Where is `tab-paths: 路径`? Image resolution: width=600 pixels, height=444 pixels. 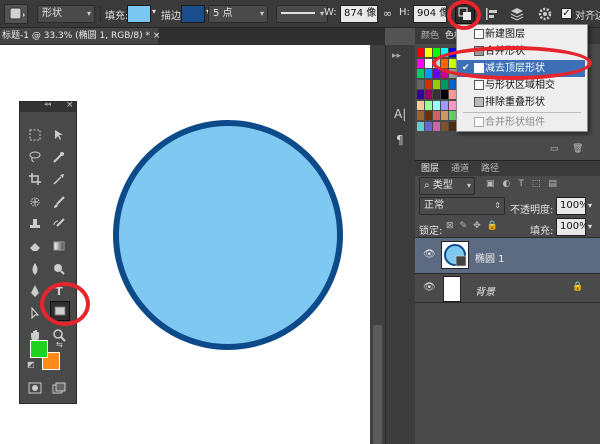 tab-paths: 路径 is located at coordinates (490, 169).